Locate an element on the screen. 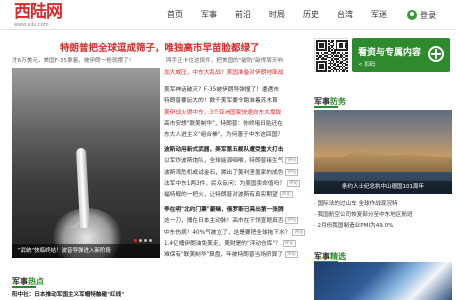  news-item: 高市安想"联美制华"，特朗普：你终堵日贴还在 is located at coordinates (244, 124).